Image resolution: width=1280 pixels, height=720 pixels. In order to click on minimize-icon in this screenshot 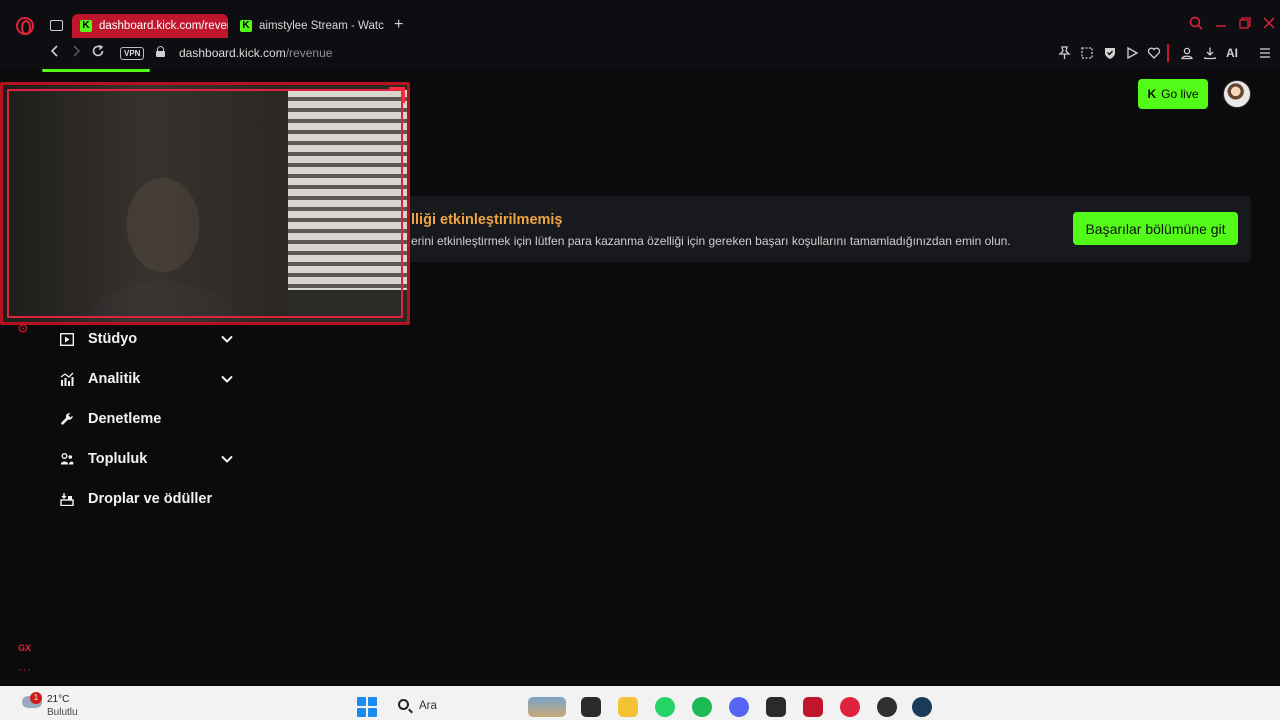, I will do `click(1221, 24)`.